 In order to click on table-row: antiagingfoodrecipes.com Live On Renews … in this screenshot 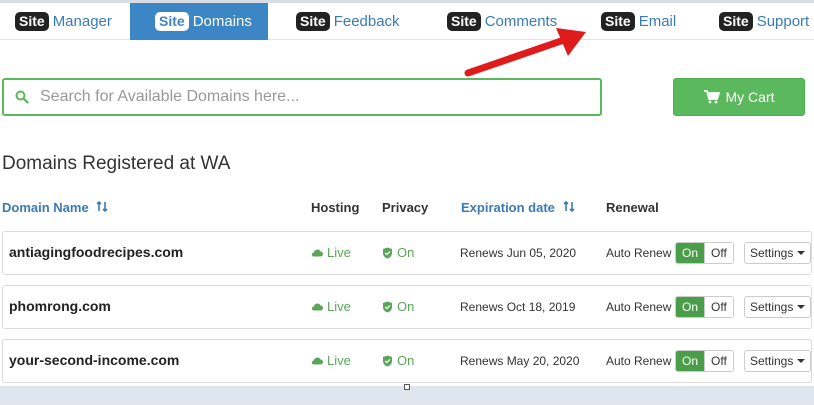, I will do `click(407, 253)`.